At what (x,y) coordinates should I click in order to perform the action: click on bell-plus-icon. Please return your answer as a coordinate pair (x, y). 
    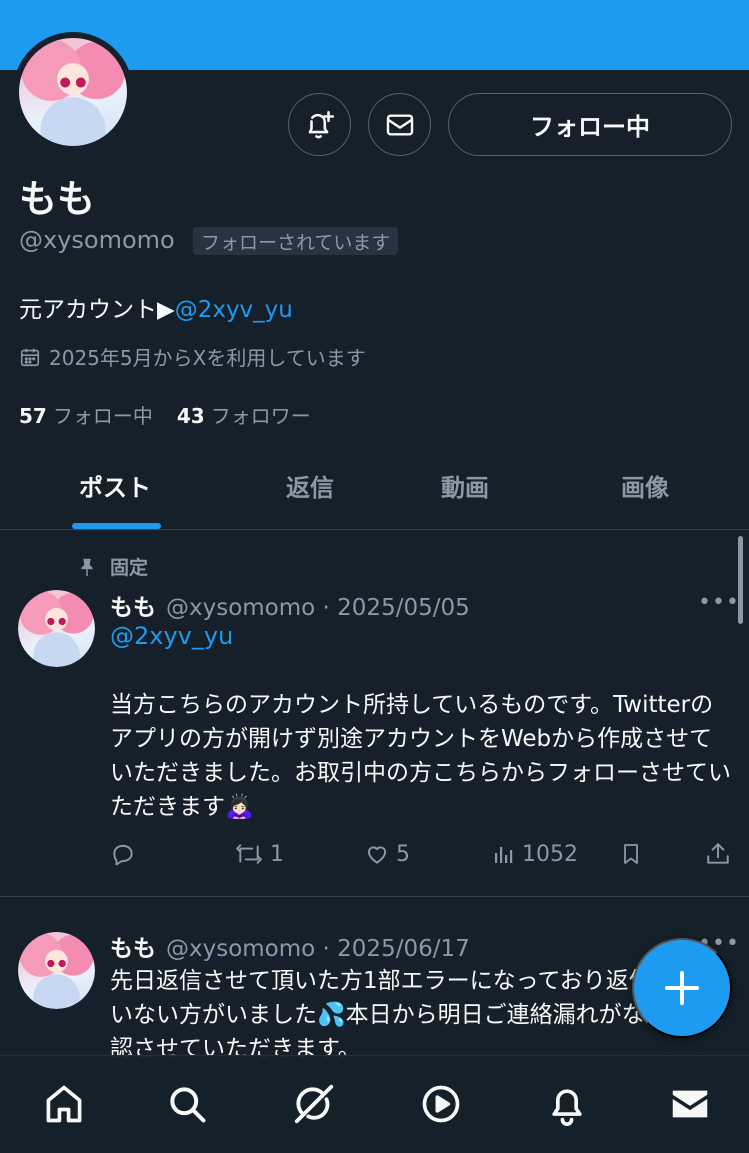
    Looking at the image, I should click on (320, 125).